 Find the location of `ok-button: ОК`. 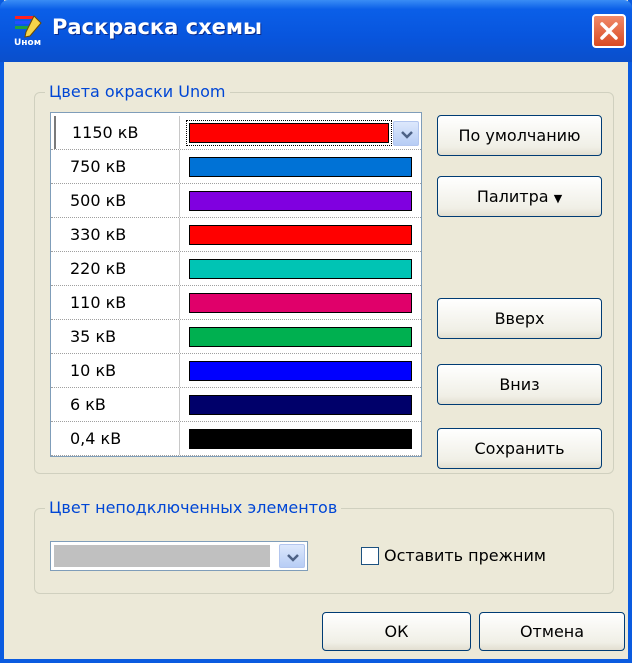

ok-button: ОК is located at coordinates (396, 631).